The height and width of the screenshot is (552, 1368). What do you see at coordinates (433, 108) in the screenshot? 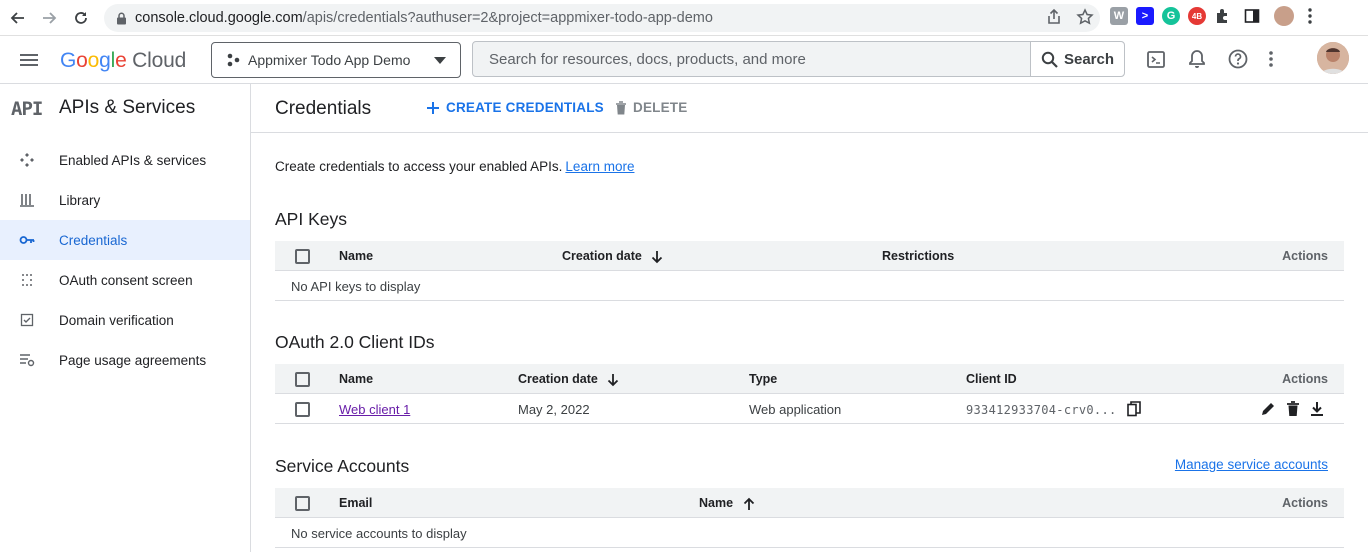
I see `plus-icon` at bounding box center [433, 108].